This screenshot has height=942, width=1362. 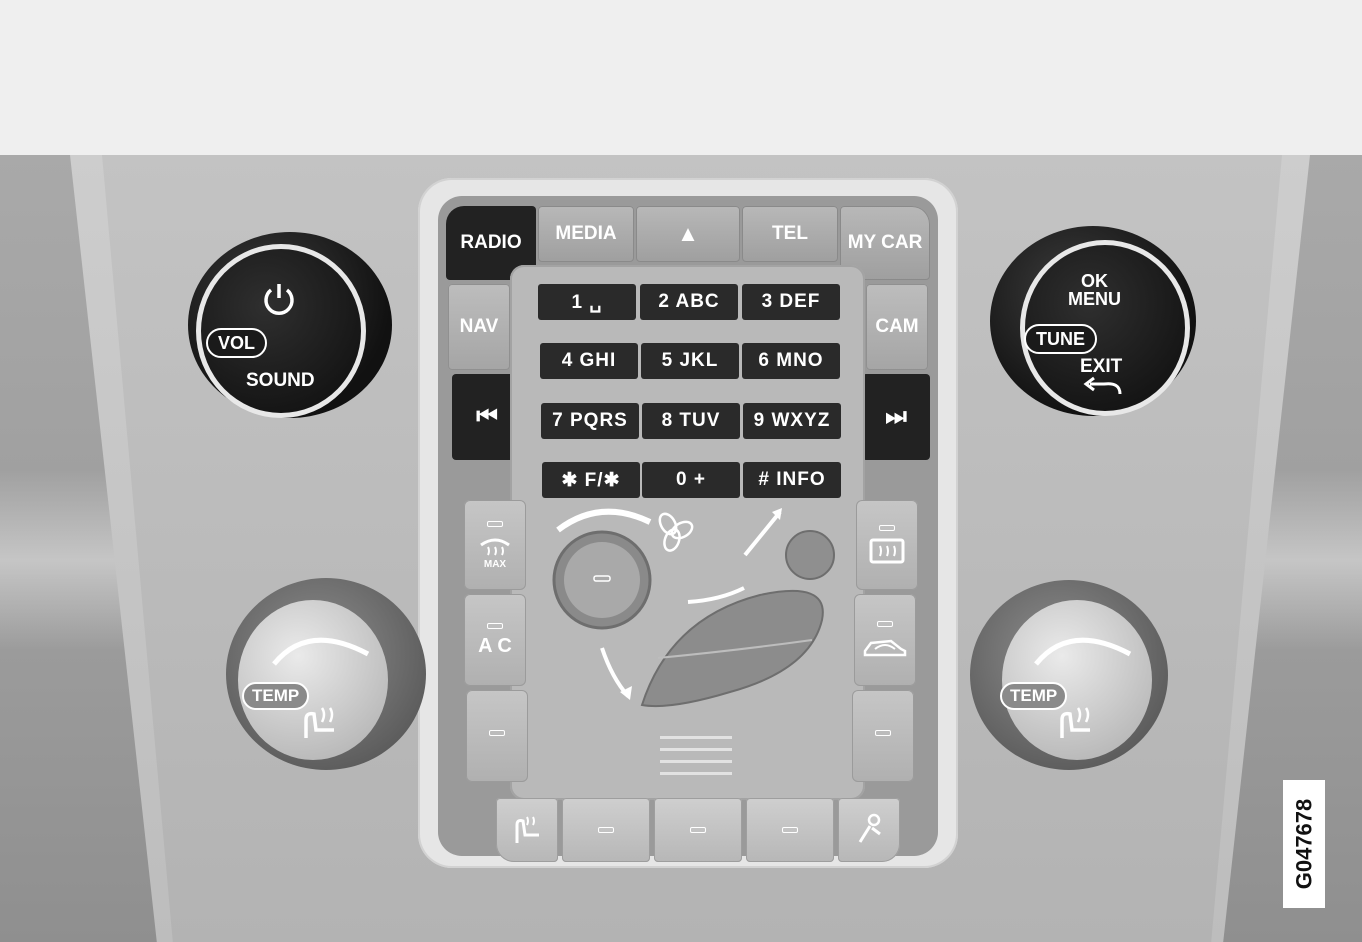 I want to click on fan-auto-button, so click(x=869, y=830).